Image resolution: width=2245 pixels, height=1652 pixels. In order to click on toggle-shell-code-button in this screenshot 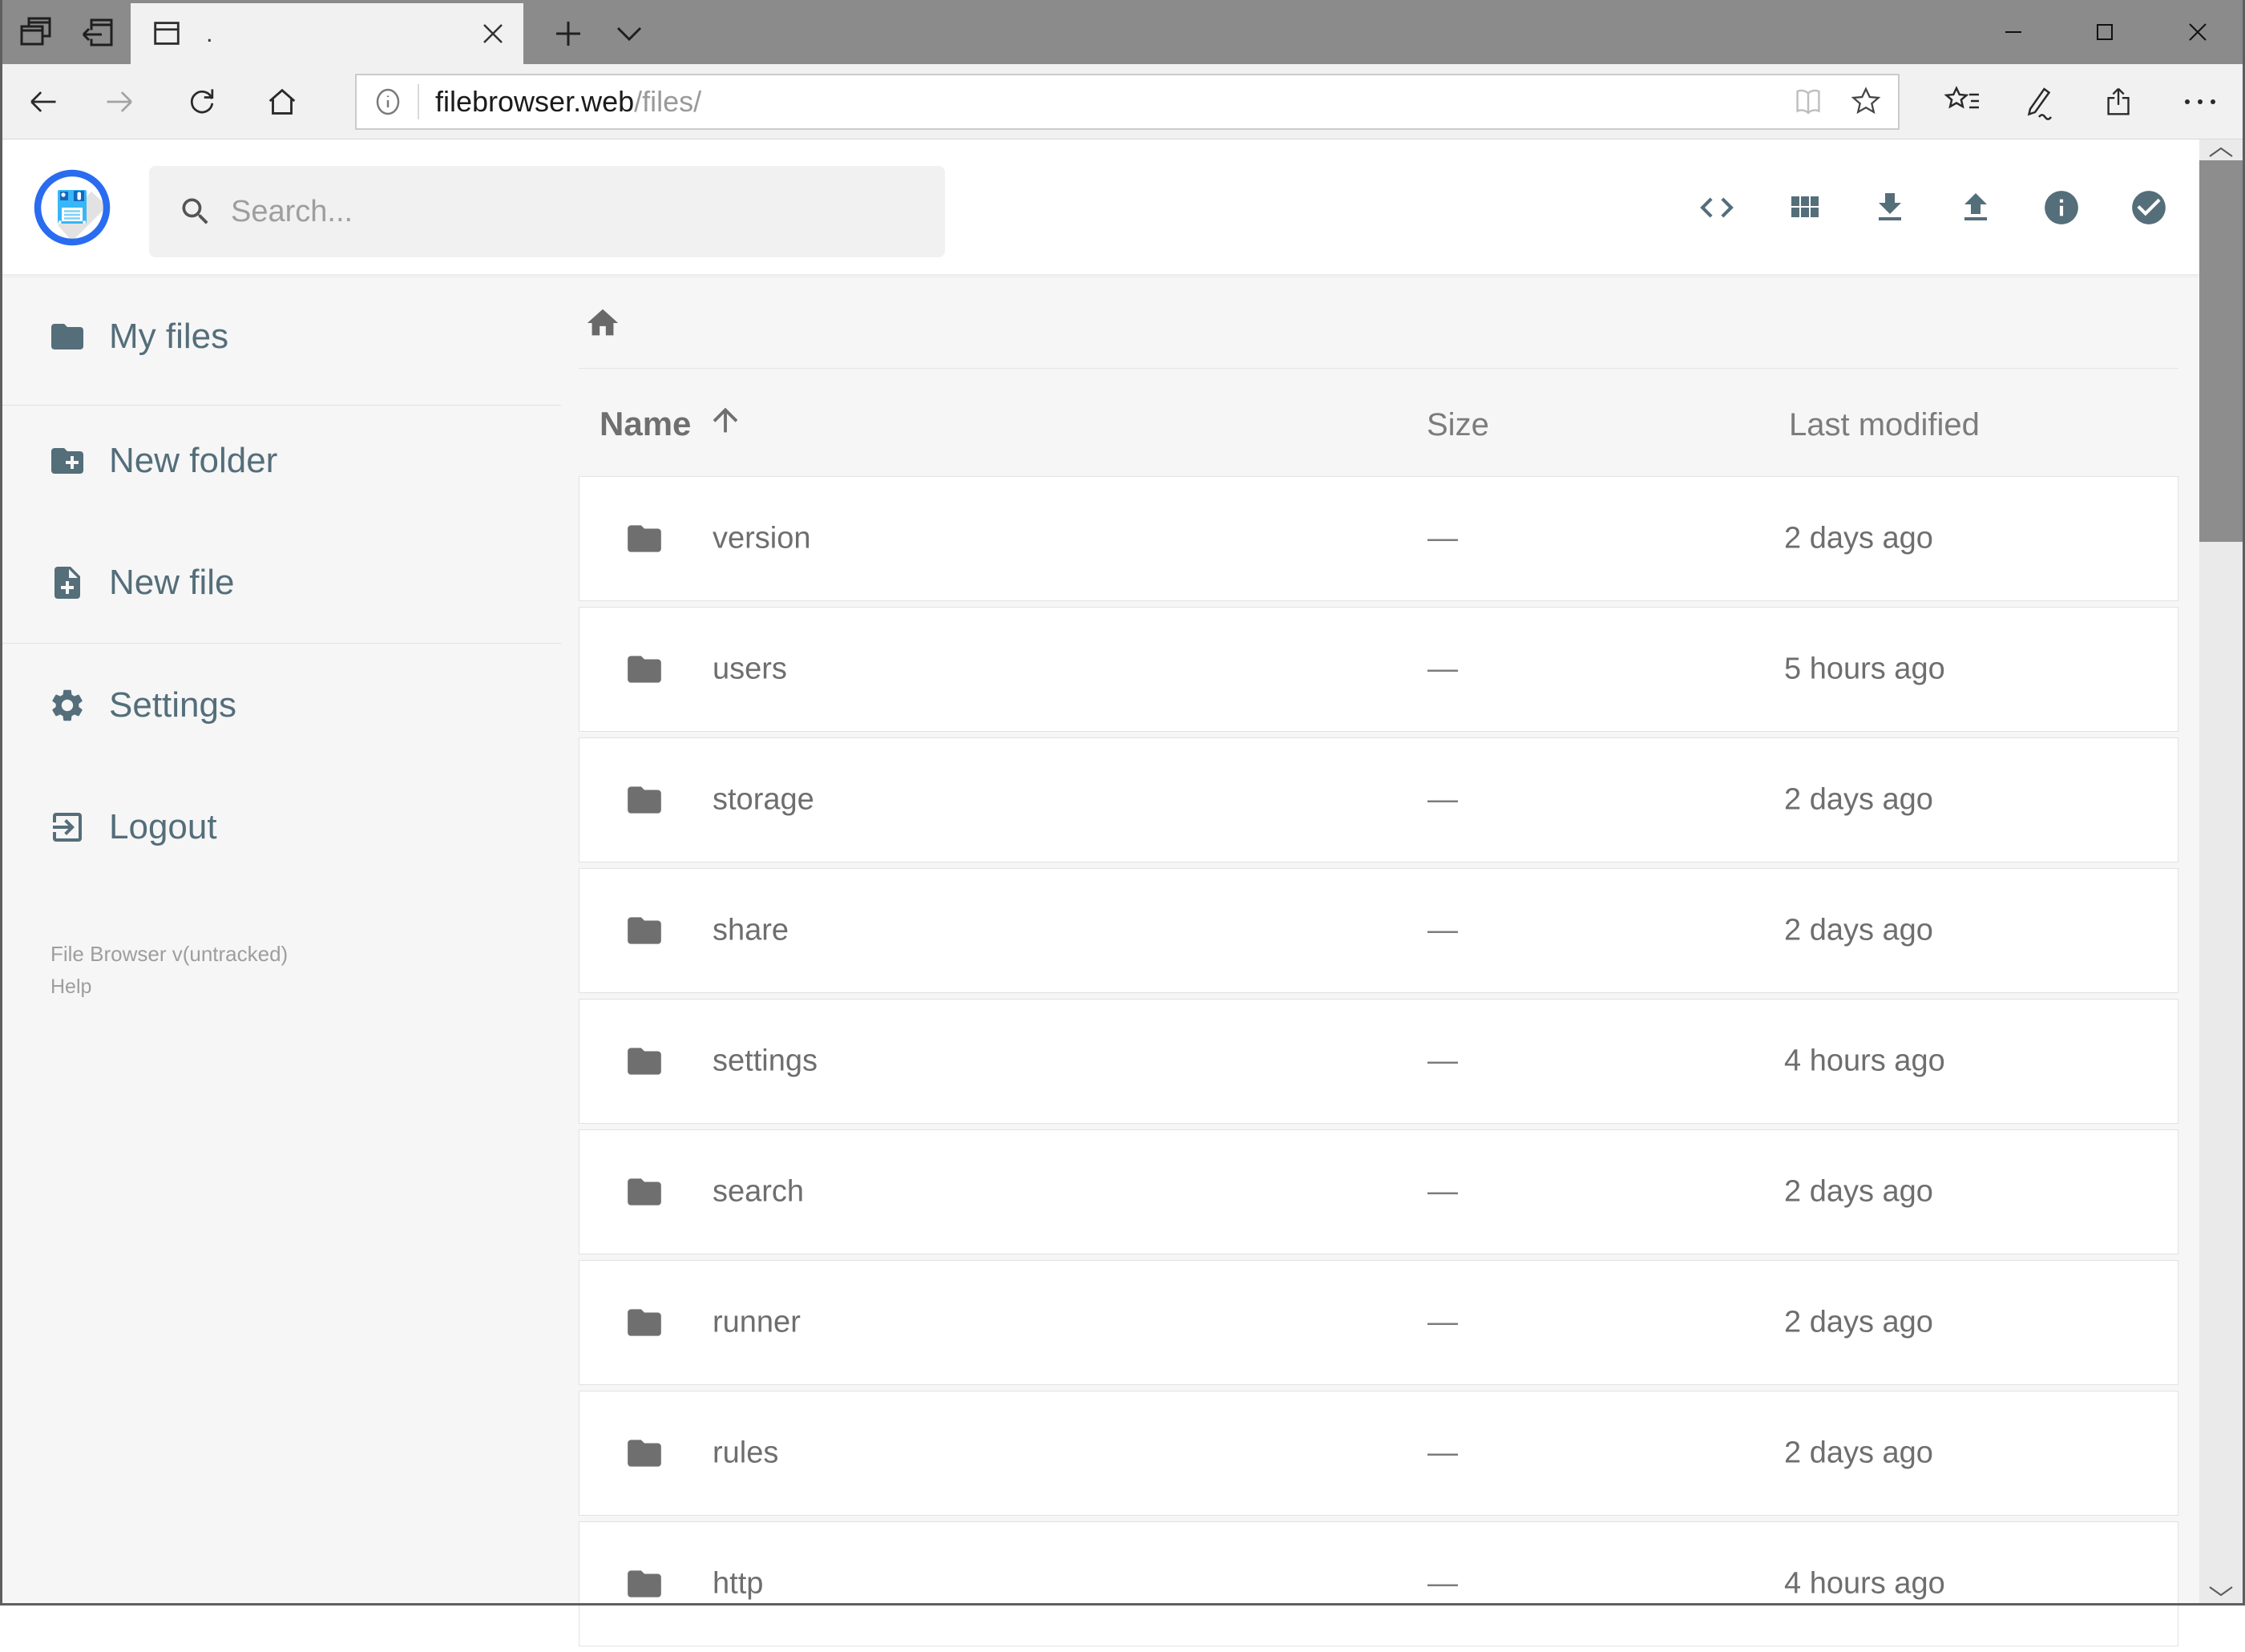, I will do `click(1716, 207)`.